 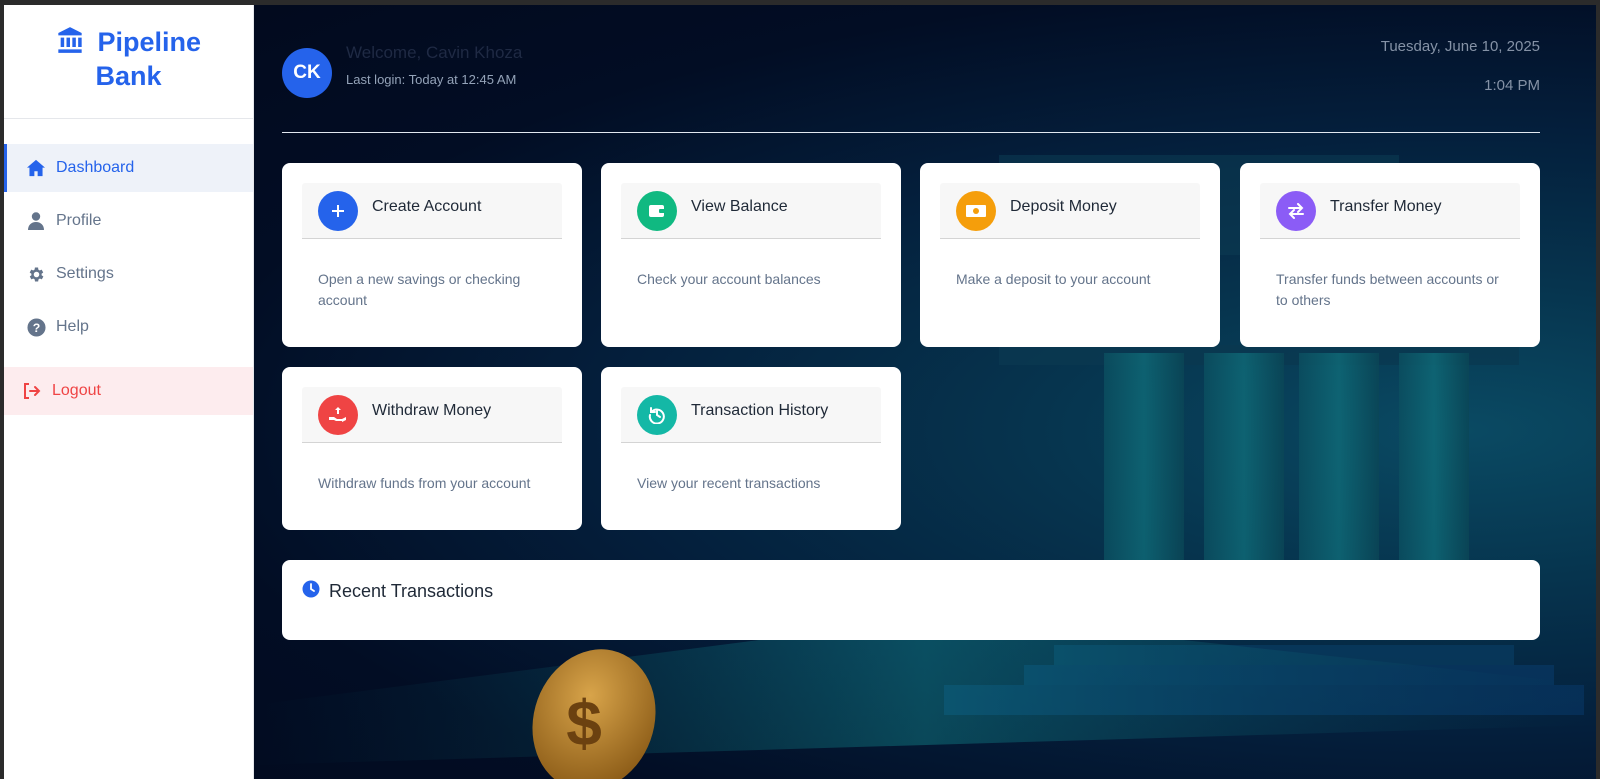 I want to click on clock-icon, so click(x=311, y=591).